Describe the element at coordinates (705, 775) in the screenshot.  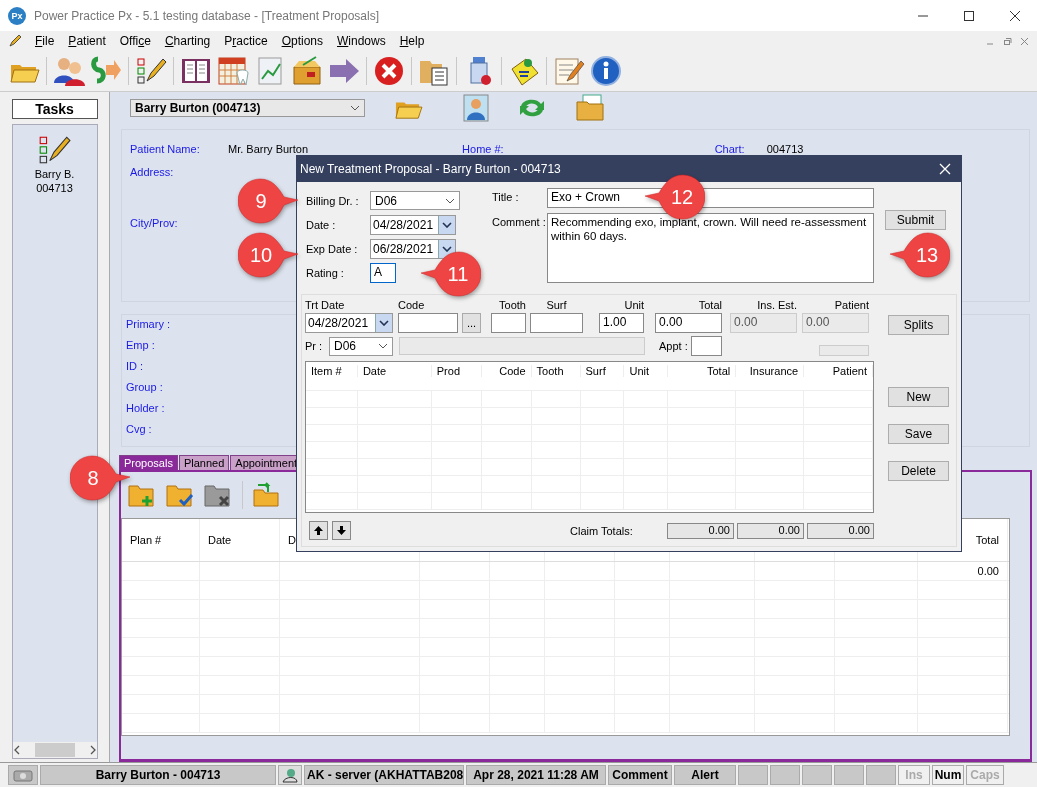
I see `status-alert: Alert` at that location.